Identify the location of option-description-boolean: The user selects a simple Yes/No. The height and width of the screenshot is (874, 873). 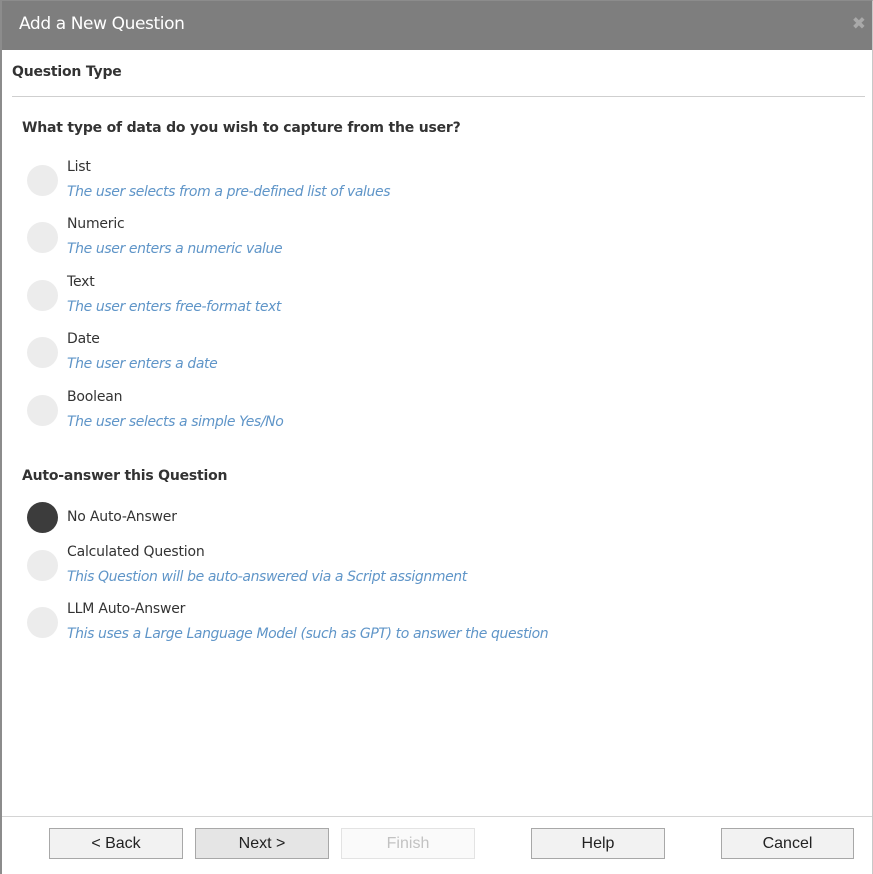
(175, 422).